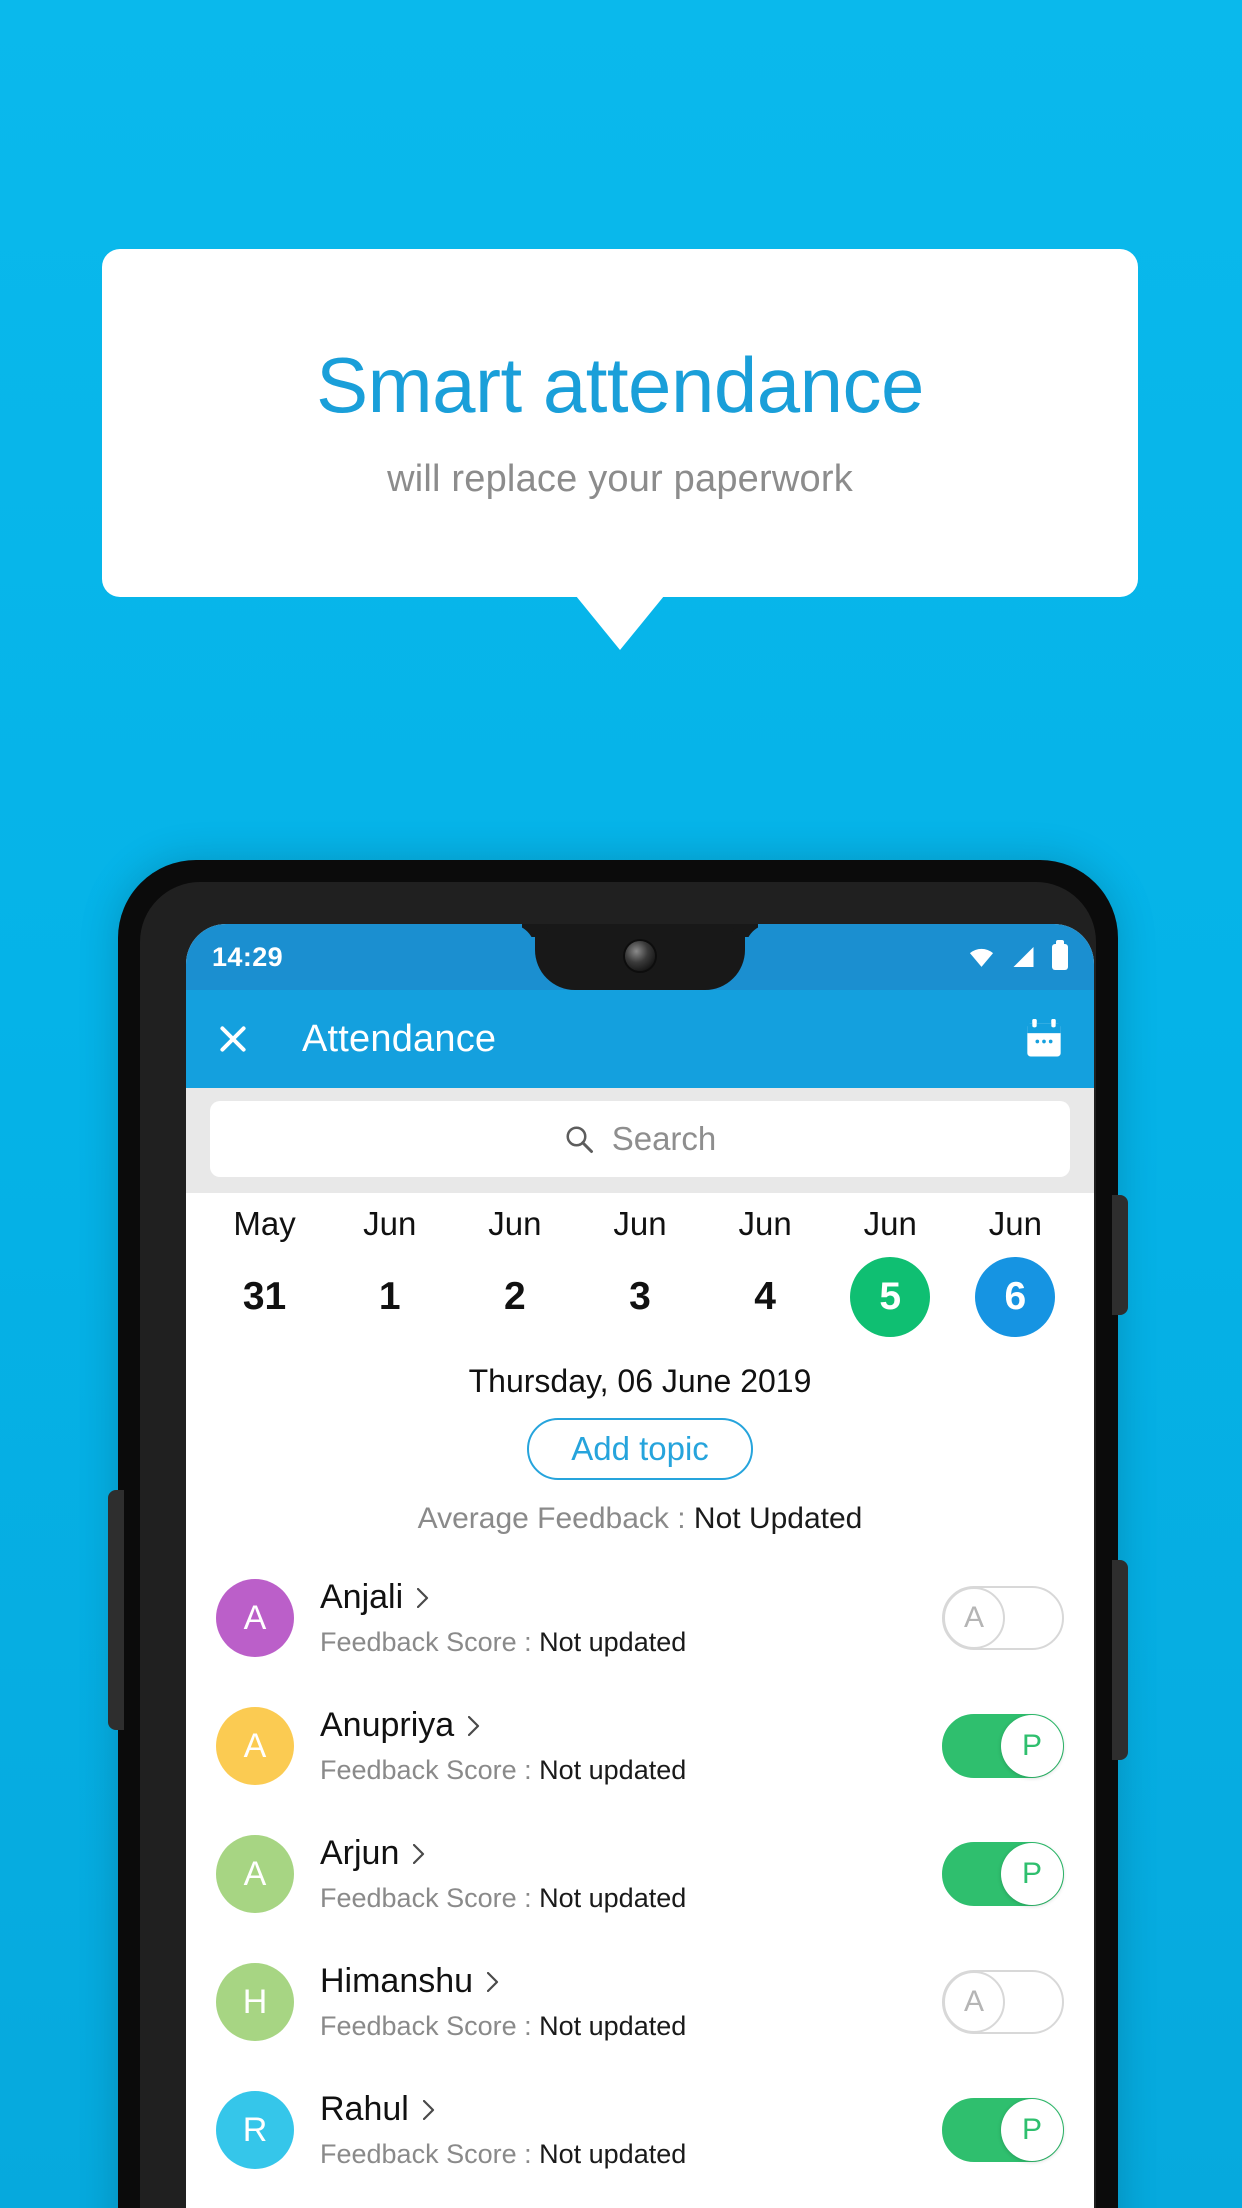  Describe the element at coordinates (248, 956) in the screenshot. I see `status-time: 14:29` at that location.